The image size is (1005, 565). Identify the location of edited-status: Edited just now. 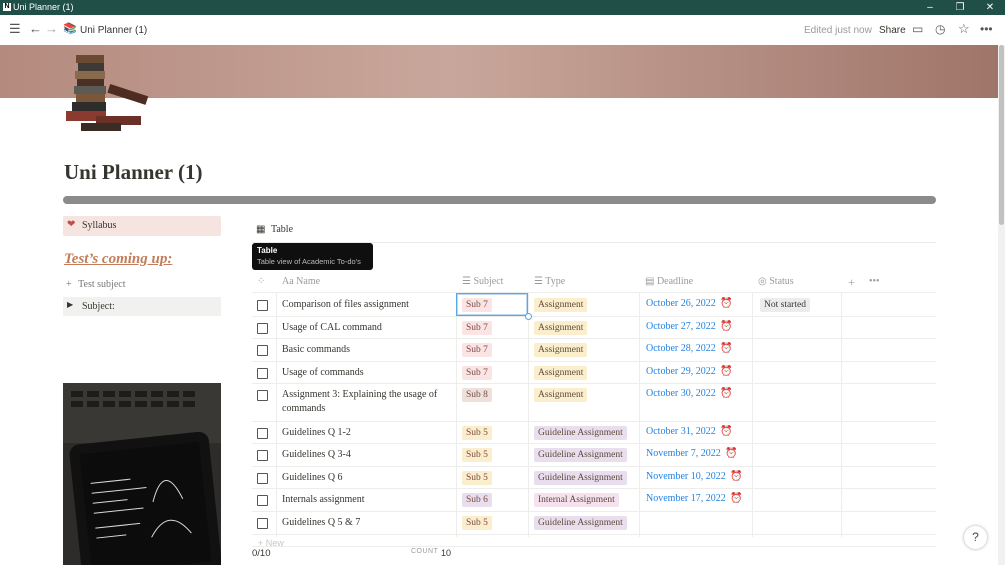
(838, 30).